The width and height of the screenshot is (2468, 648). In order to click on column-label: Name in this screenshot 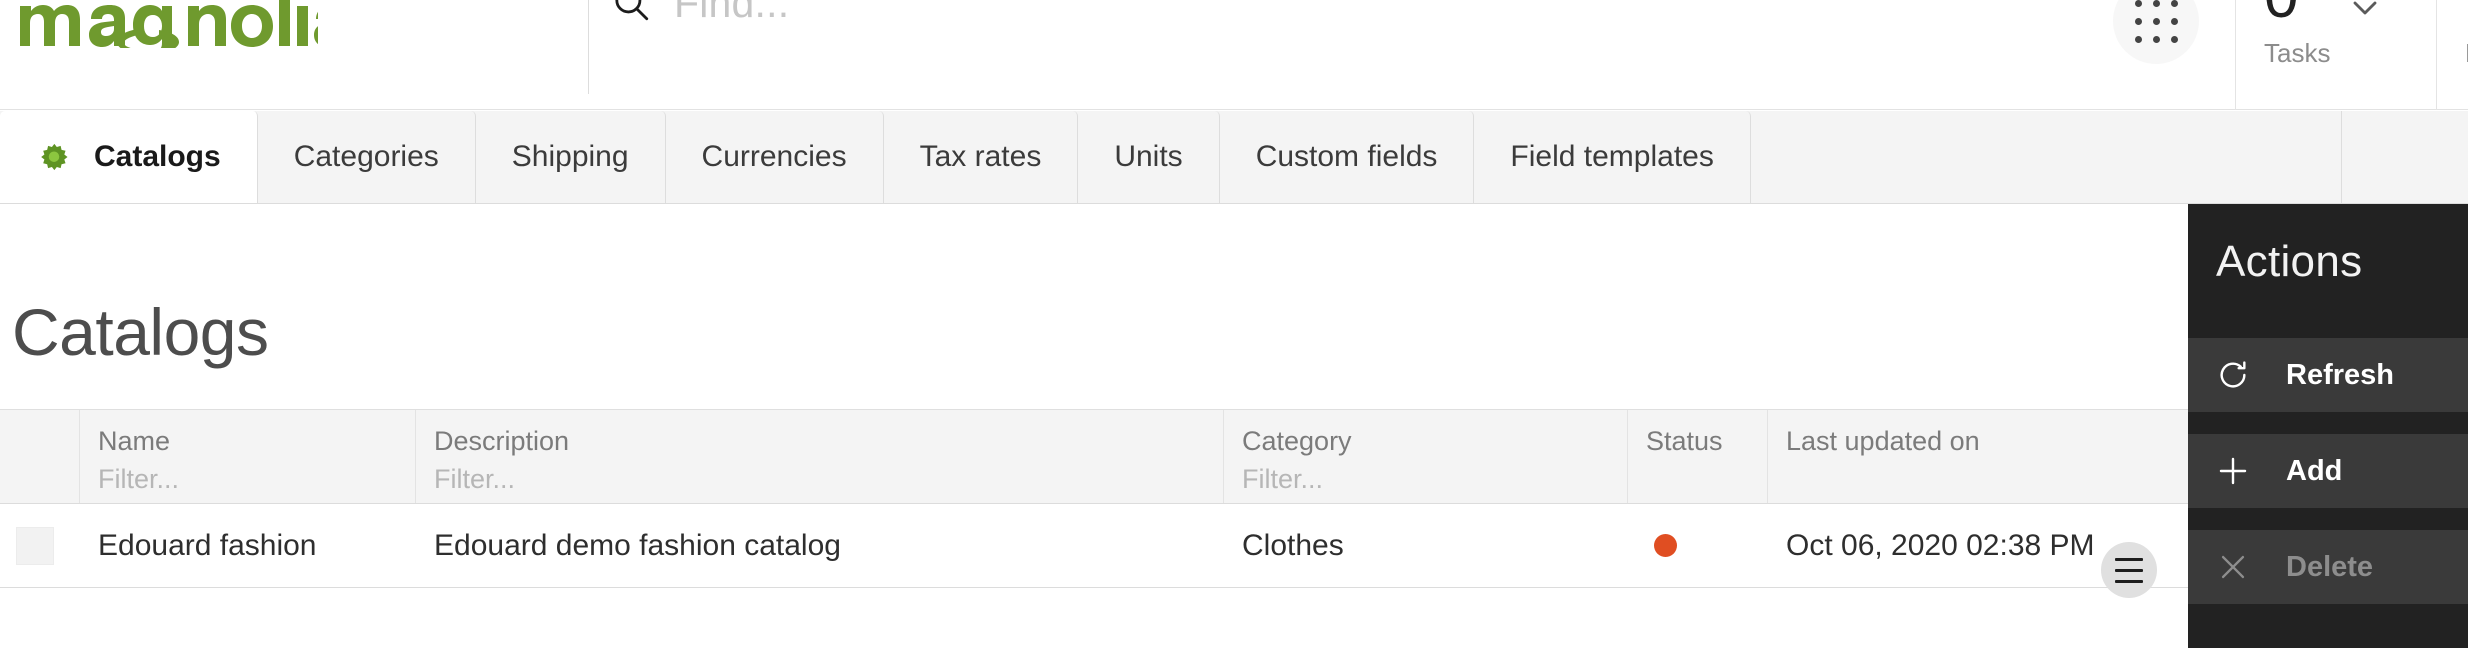, I will do `click(134, 441)`.